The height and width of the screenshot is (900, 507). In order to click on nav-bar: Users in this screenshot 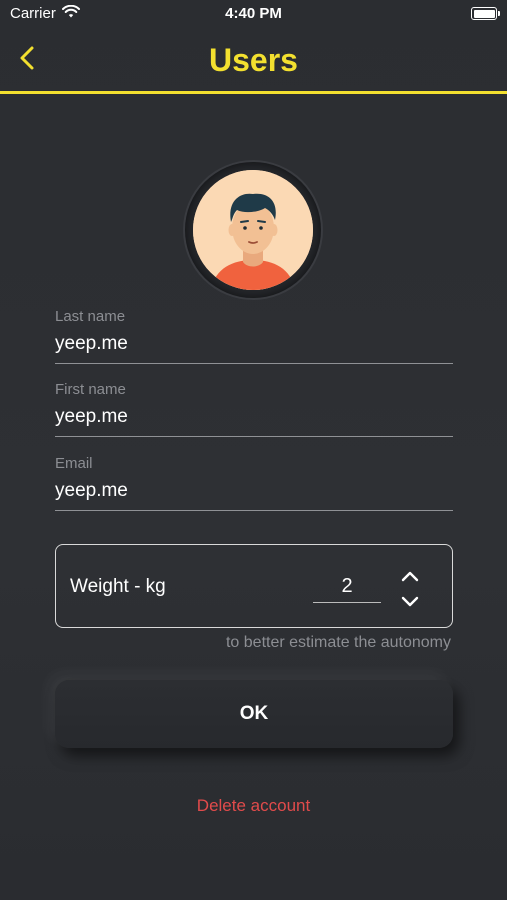, I will do `click(253, 60)`.